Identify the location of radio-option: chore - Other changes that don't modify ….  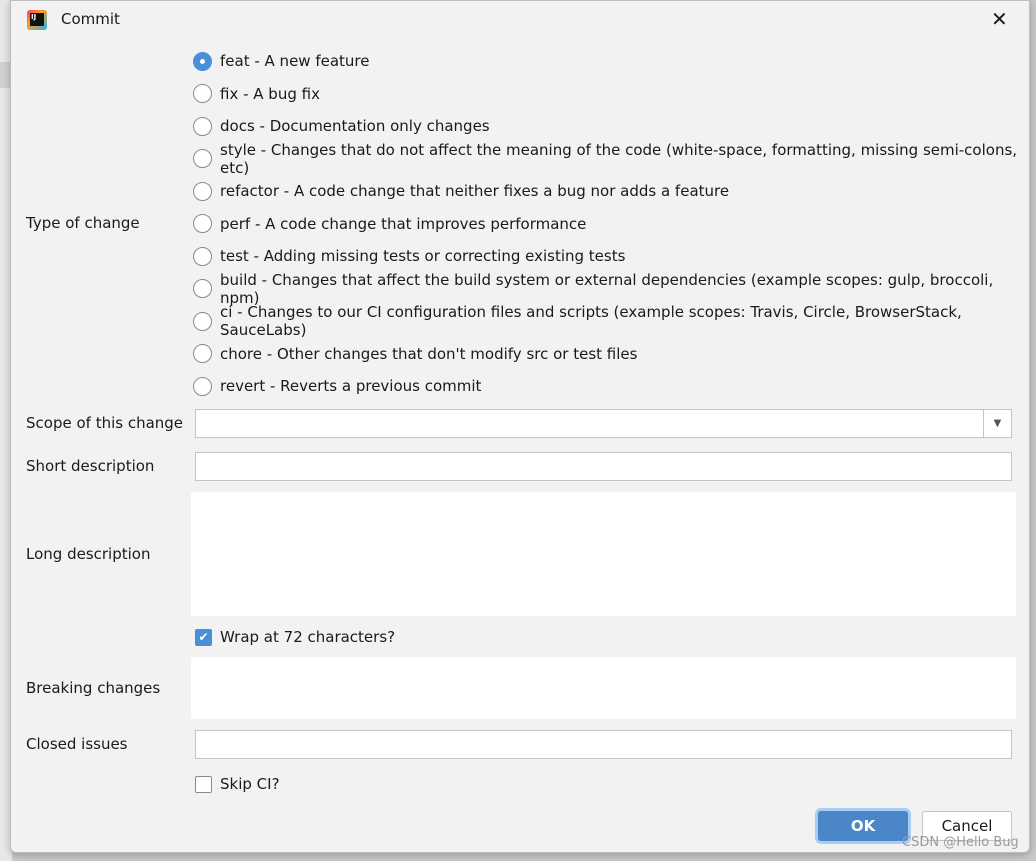
(415, 354).